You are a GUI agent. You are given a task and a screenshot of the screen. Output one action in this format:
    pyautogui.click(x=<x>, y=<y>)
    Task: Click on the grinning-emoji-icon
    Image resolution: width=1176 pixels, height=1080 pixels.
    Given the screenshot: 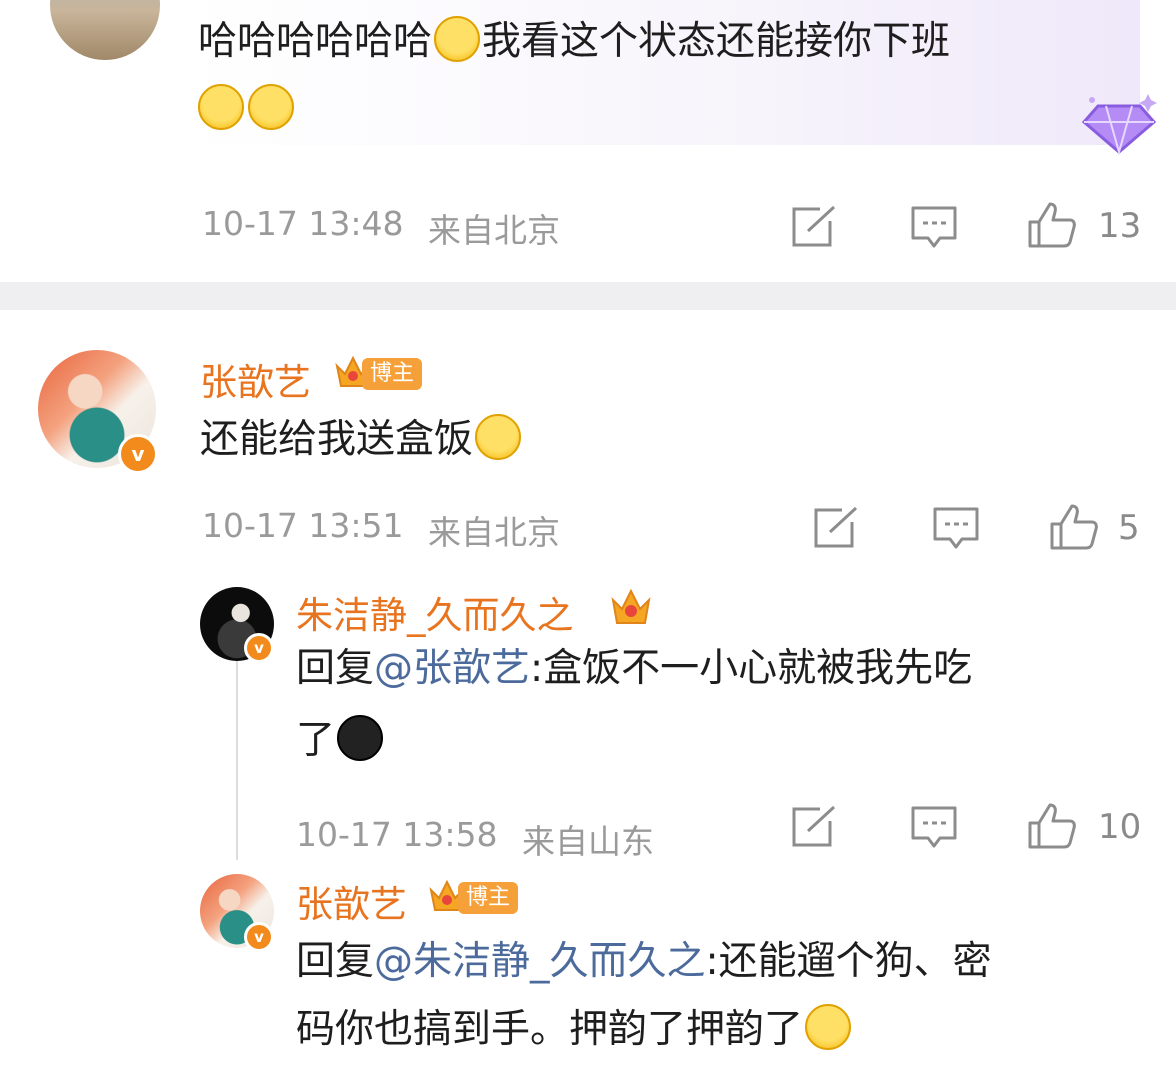 What is the action you would take?
    pyautogui.click(x=828, y=1027)
    